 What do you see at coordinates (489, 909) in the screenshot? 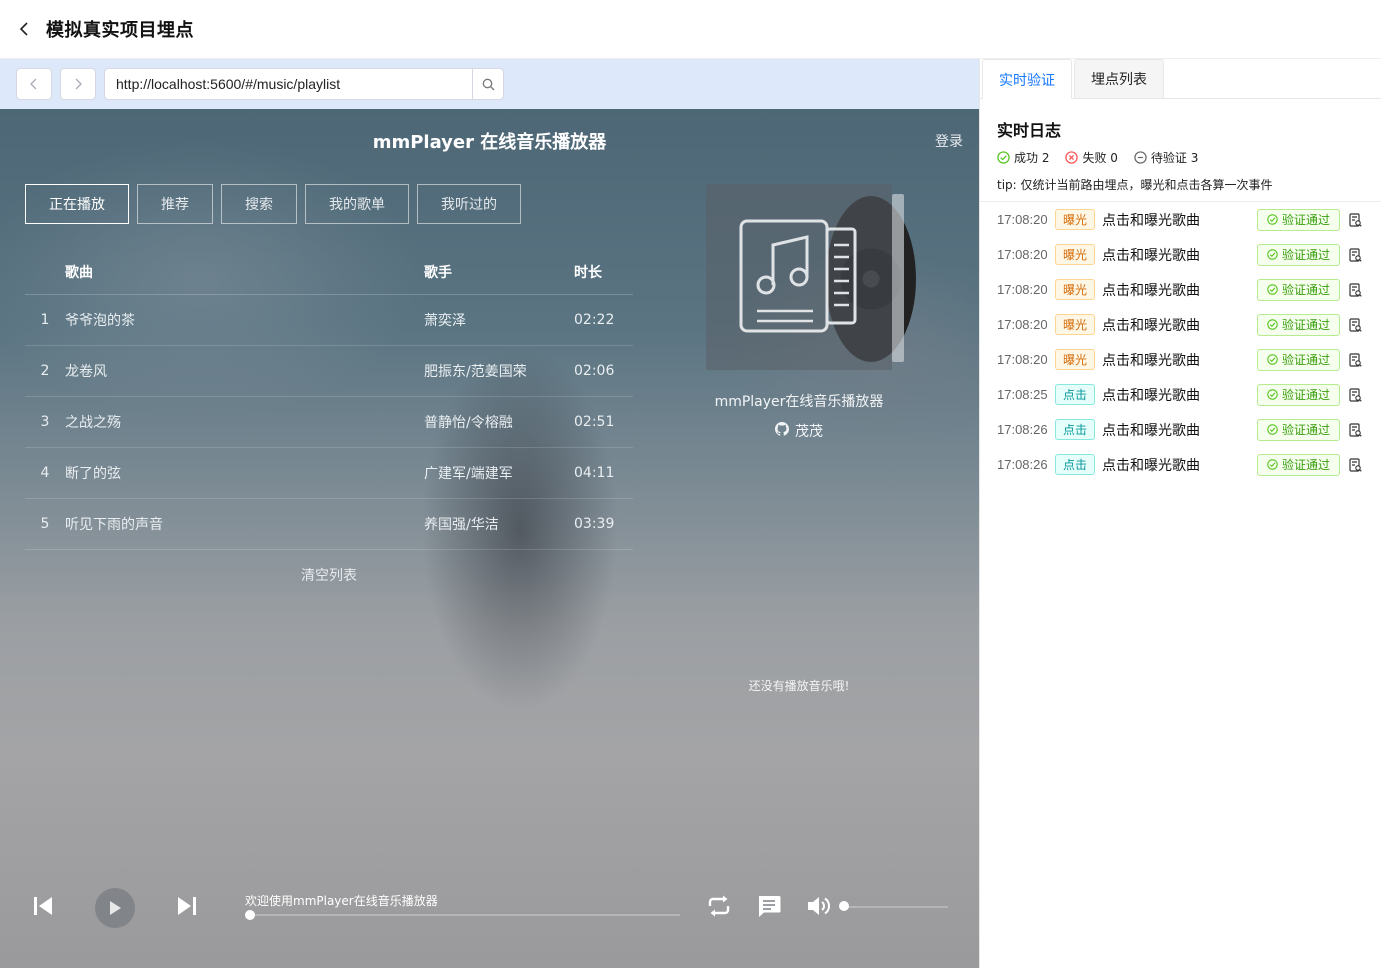
I see `player-controls: 欢迎使用mmPlayer在线音乐播放器` at bounding box center [489, 909].